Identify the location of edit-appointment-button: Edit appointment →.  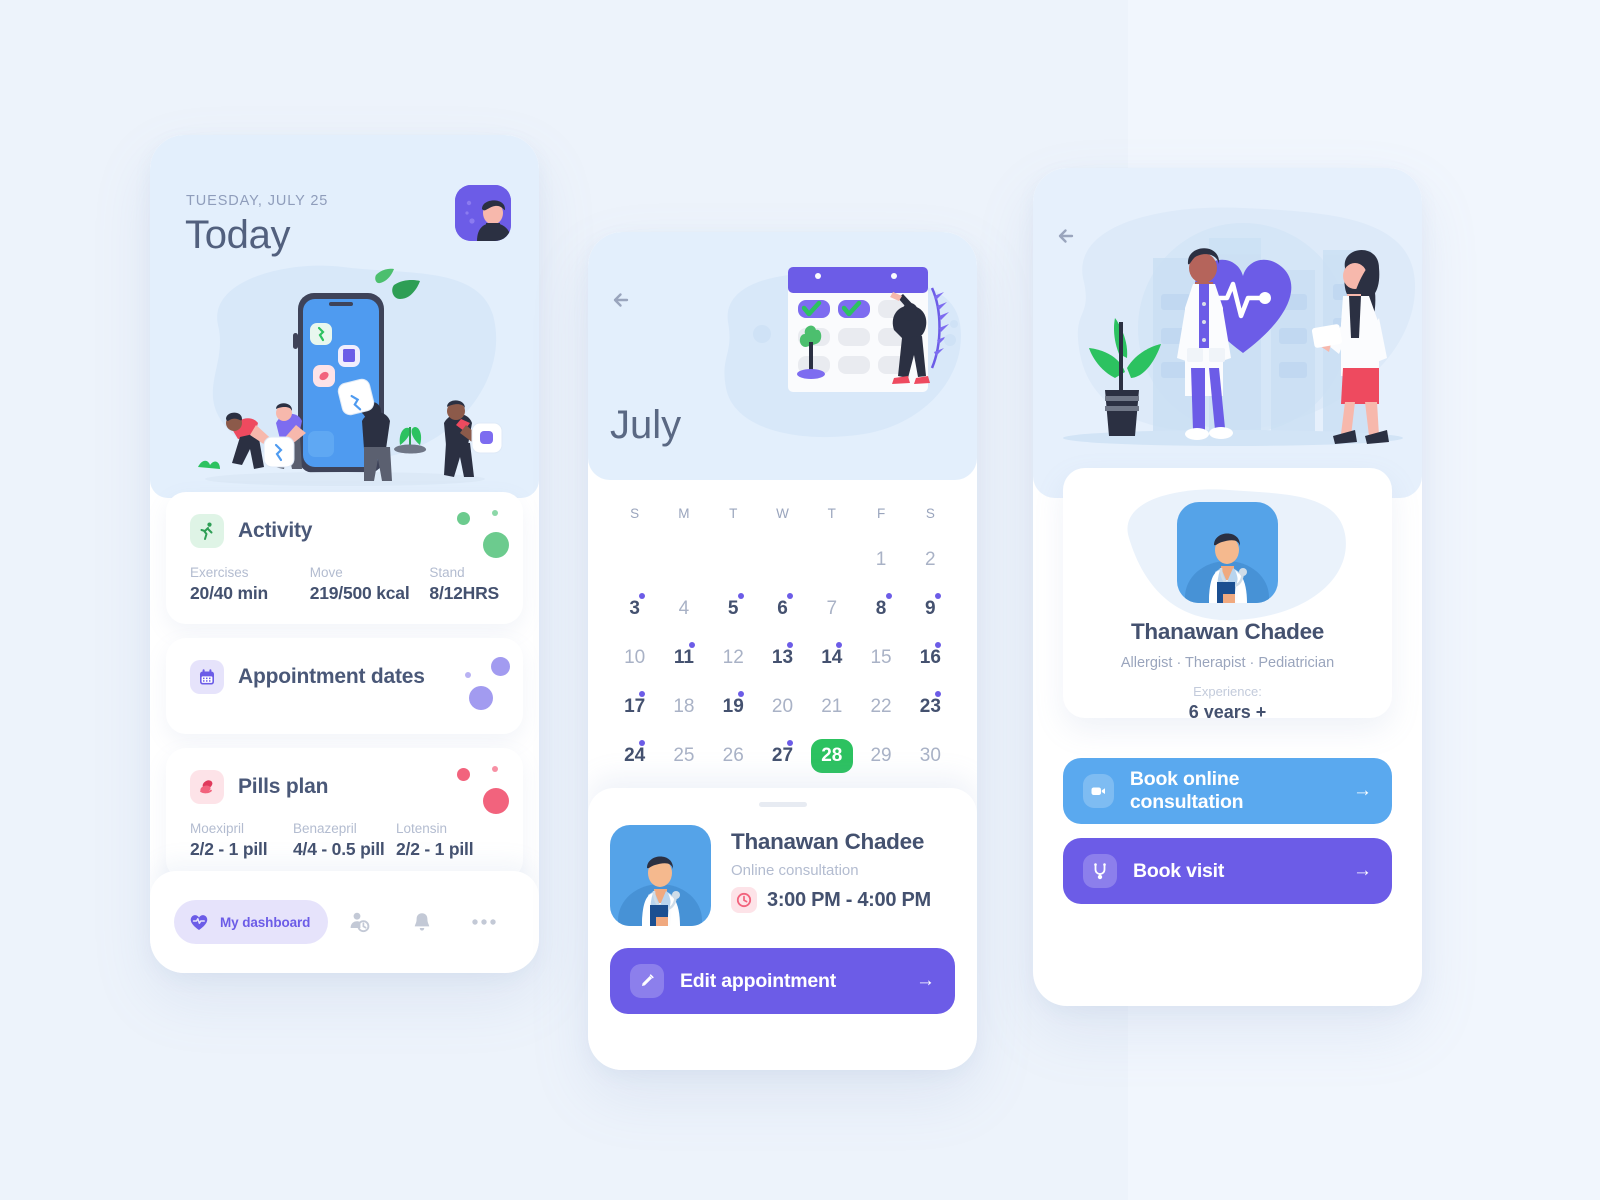
(782, 981).